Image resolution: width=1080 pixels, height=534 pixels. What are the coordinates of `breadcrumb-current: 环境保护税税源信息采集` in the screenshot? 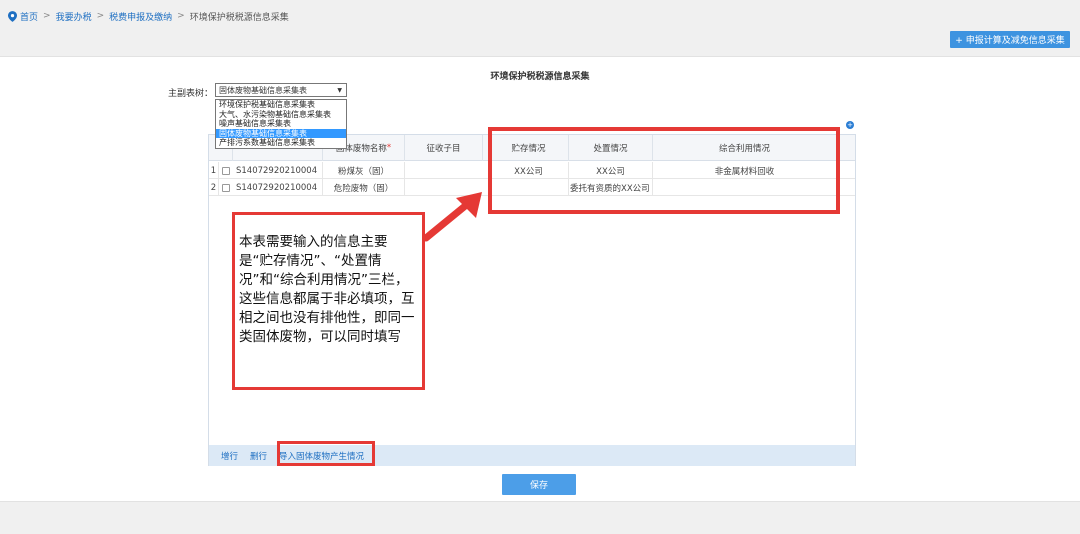 It's located at (239, 17).